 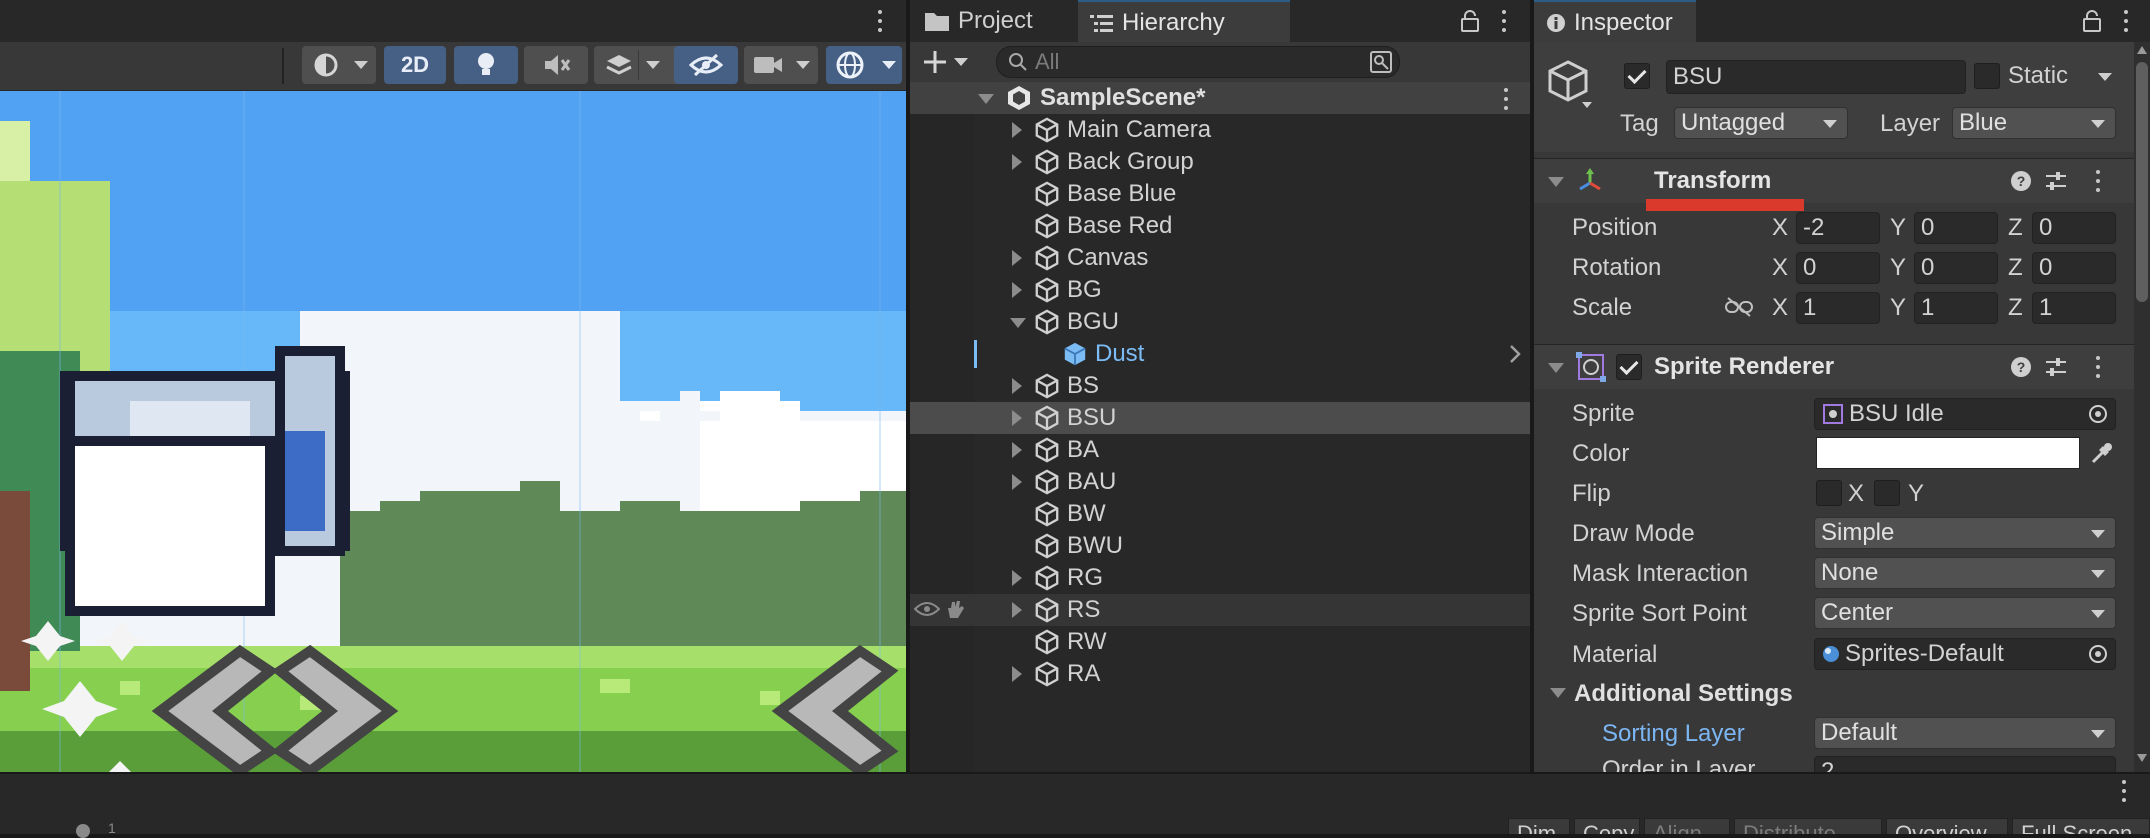 I want to click on tab-inspector: Inspector, so click(x=1615, y=22).